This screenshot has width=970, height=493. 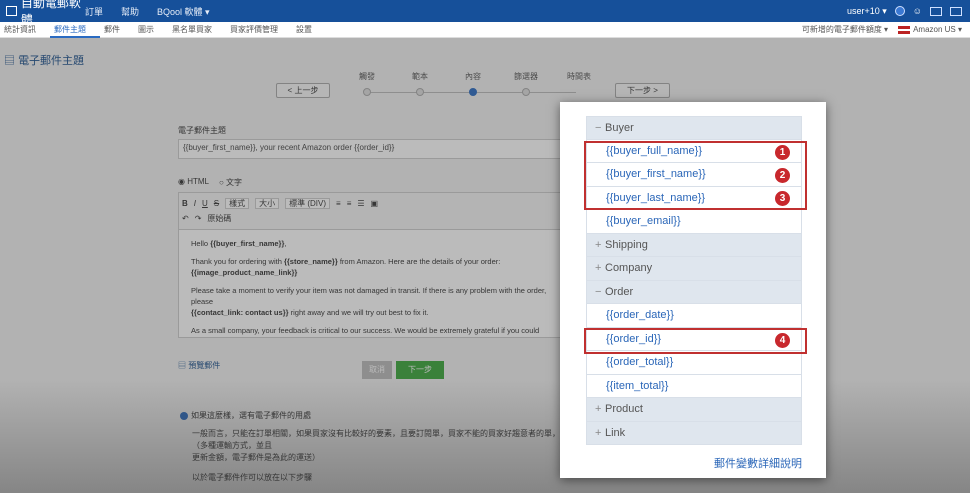 I want to click on variable-group-shipping: + Shipping, so click(x=694, y=245).